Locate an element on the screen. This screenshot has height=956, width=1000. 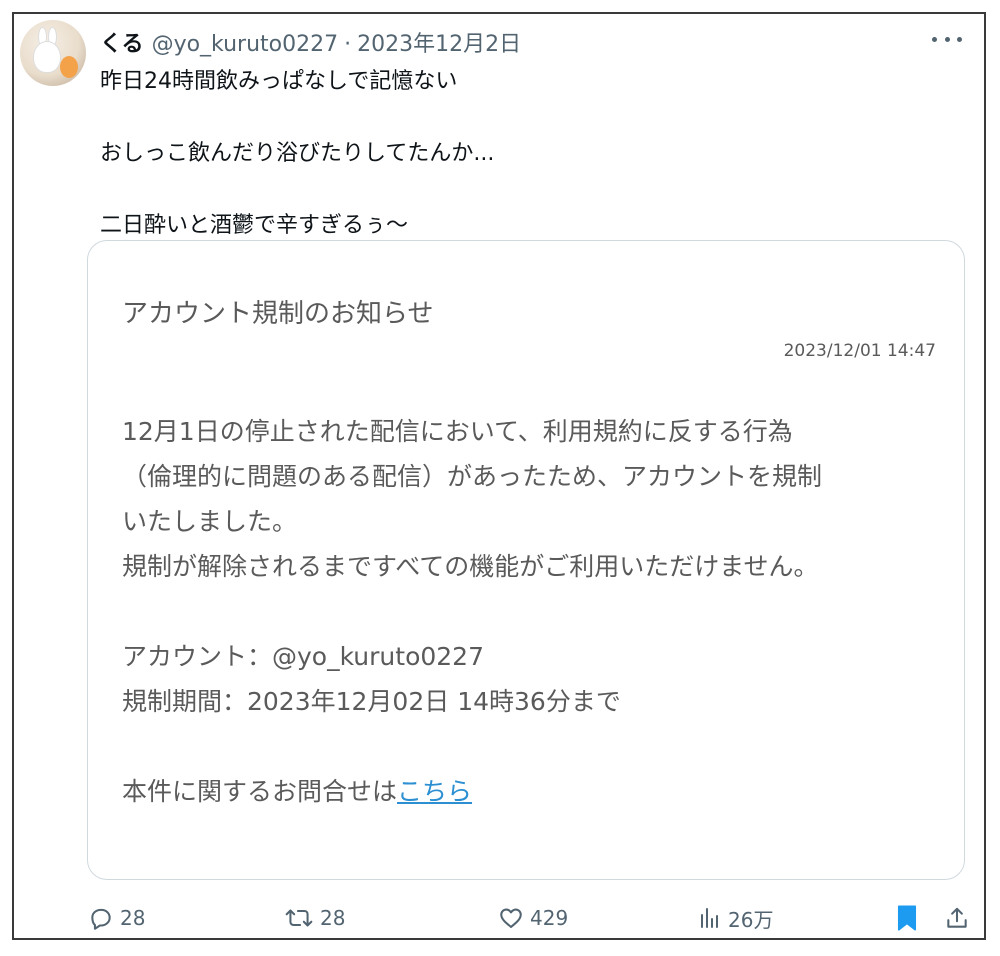
tweet-text-line: 二日酔いと酒鬱で辛すぎるぅ〜 is located at coordinates (254, 225).